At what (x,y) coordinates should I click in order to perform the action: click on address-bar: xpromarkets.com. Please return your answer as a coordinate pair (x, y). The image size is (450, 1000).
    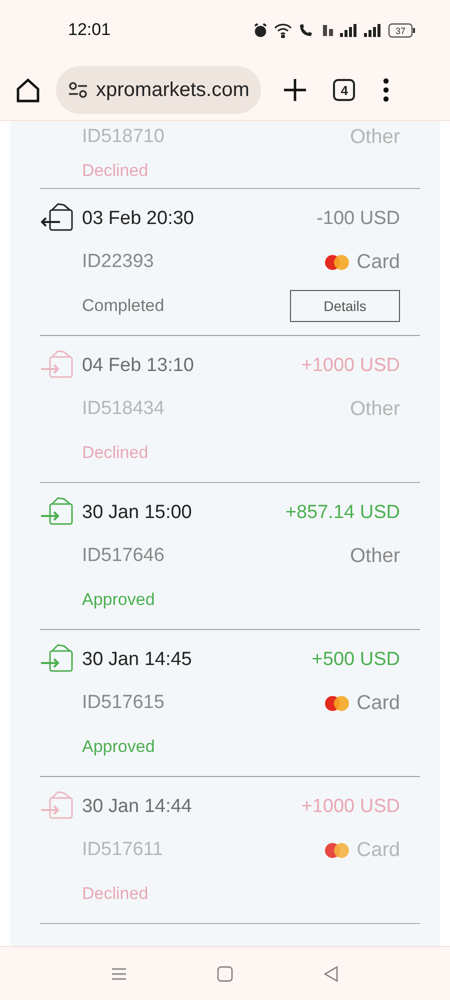
    Looking at the image, I should click on (159, 90).